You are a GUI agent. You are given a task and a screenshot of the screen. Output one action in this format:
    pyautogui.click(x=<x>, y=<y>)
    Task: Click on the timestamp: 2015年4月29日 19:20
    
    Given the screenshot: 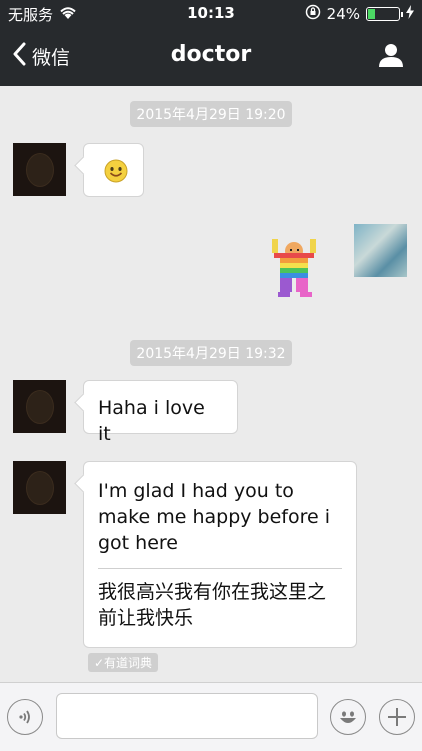 What is the action you would take?
    pyautogui.click(x=211, y=114)
    